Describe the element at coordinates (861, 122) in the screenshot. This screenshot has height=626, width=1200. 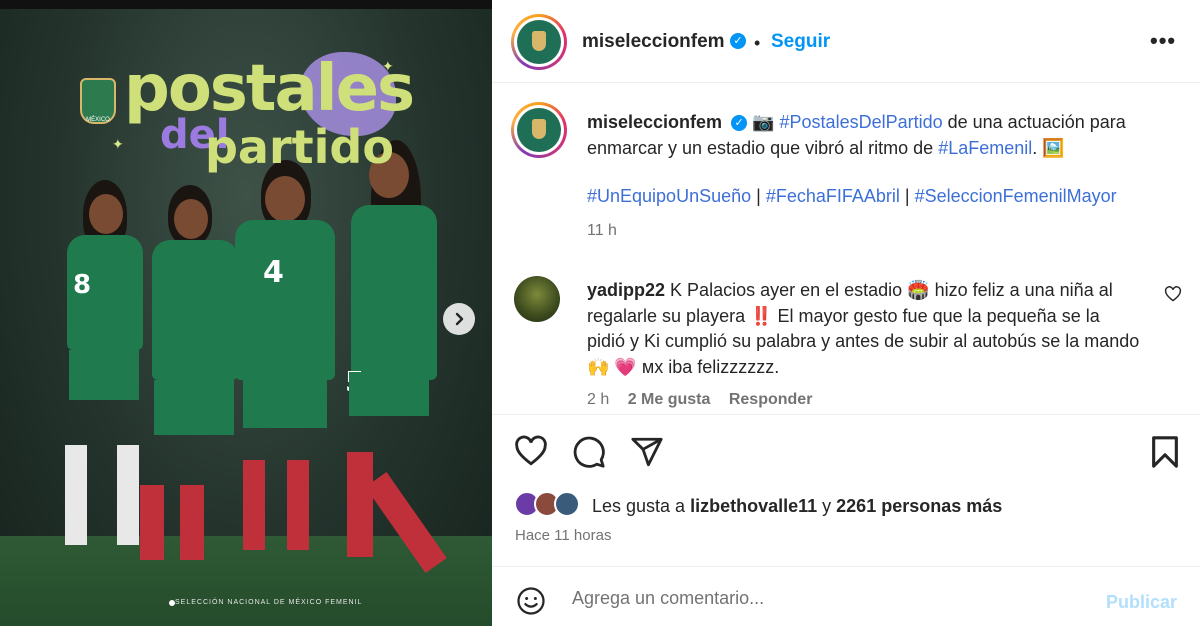
I see `hashtag-link: #PostalesDelPartido` at that location.